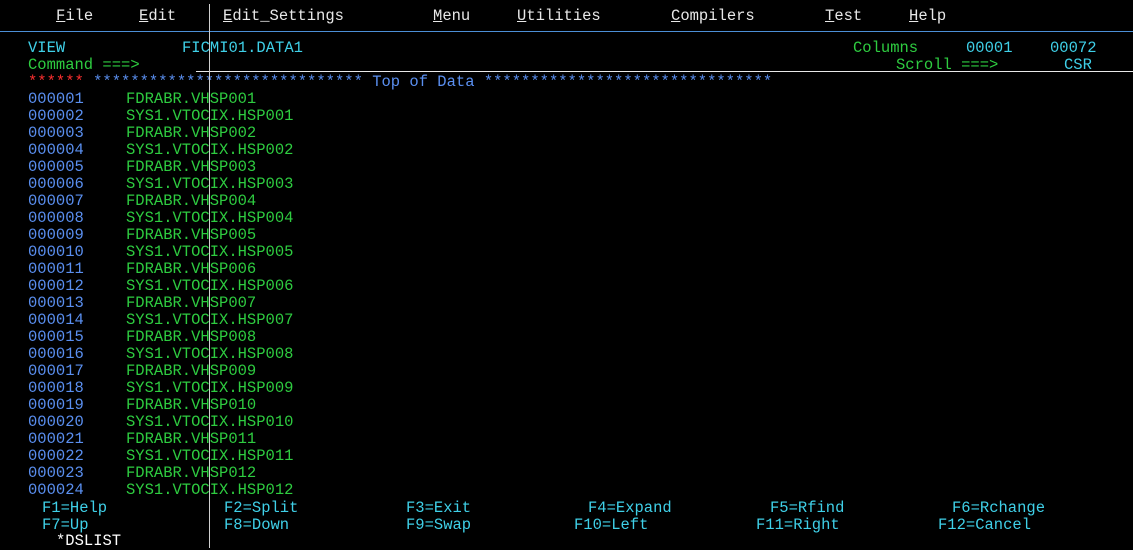 The height and width of the screenshot is (550, 1133). What do you see at coordinates (998, 508) in the screenshot?
I see `fkey-f6-rchange: F6=Rchange` at bounding box center [998, 508].